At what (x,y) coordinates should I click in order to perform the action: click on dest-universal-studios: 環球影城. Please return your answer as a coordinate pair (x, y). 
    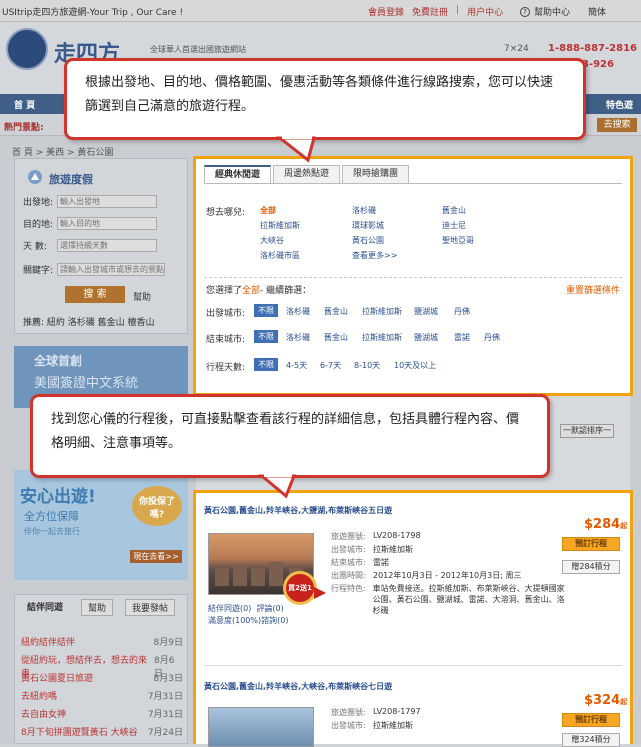
    Looking at the image, I should click on (368, 225).